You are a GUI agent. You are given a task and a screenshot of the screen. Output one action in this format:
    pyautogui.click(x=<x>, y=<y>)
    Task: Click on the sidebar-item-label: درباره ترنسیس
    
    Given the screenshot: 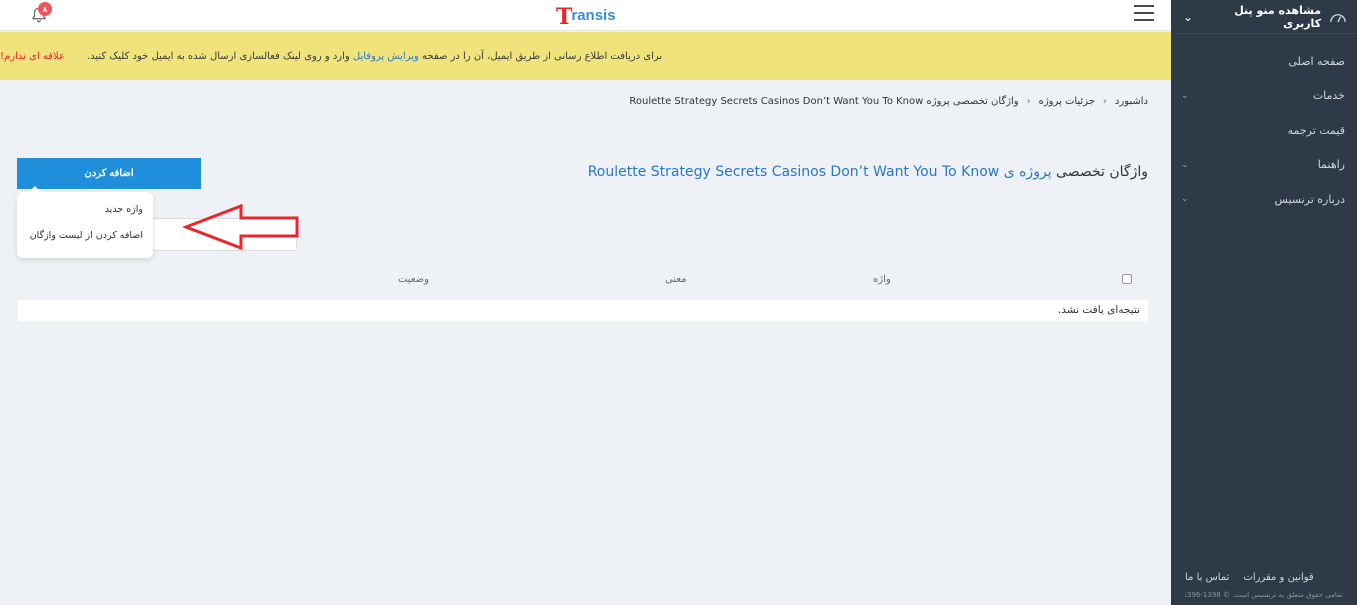 What is the action you would take?
    pyautogui.click(x=1309, y=199)
    